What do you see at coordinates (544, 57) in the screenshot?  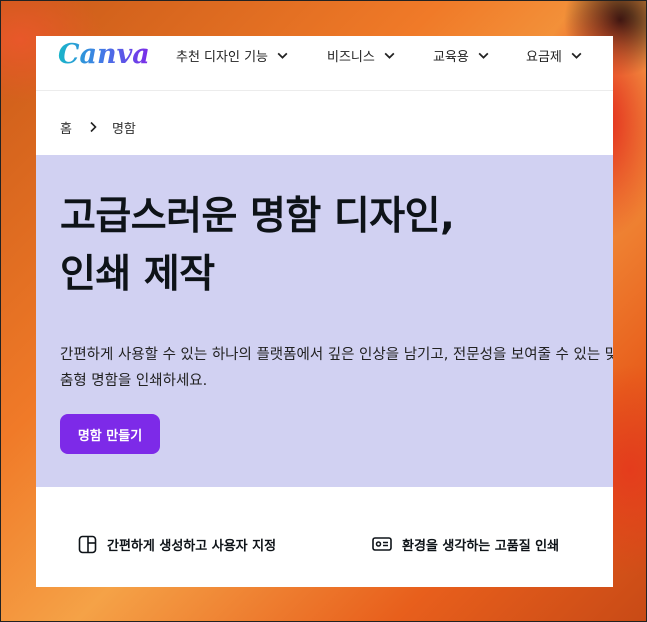 I see `nav-item-label: 요금제` at bounding box center [544, 57].